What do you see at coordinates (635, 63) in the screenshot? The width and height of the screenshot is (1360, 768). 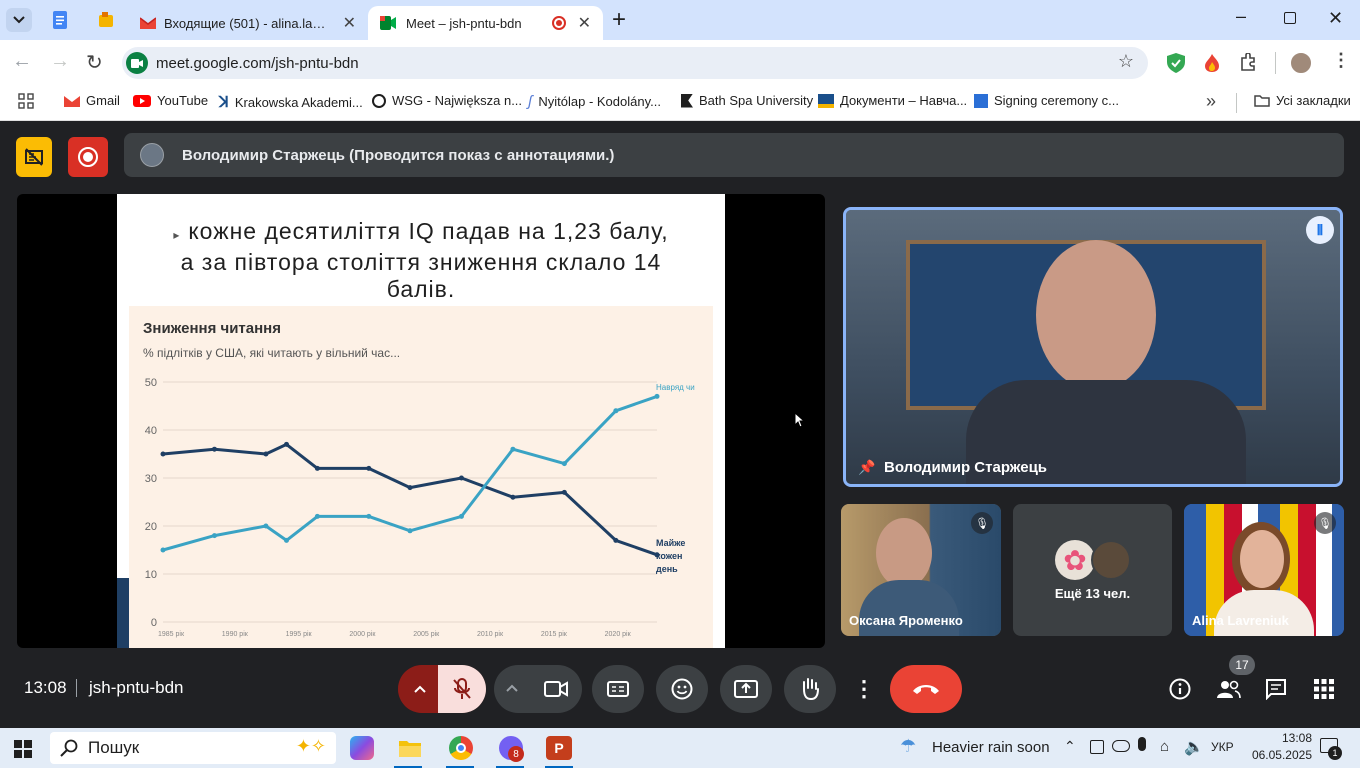 I see `address-bar: meet.google.com/jsh-pntu-bdn ☆` at bounding box center [635, 63].